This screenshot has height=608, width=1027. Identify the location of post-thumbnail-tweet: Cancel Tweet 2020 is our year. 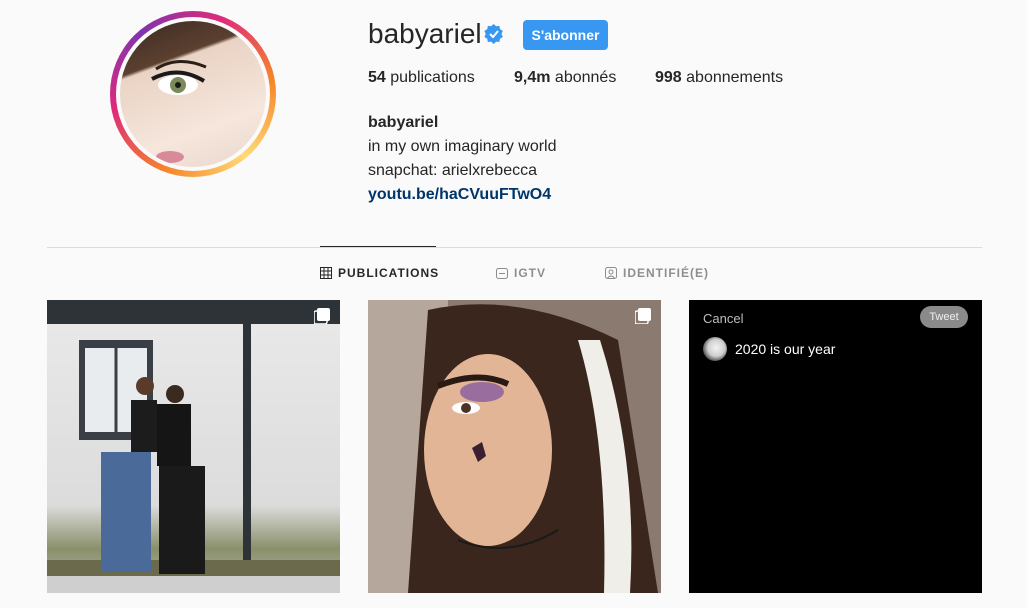
(835, 446).